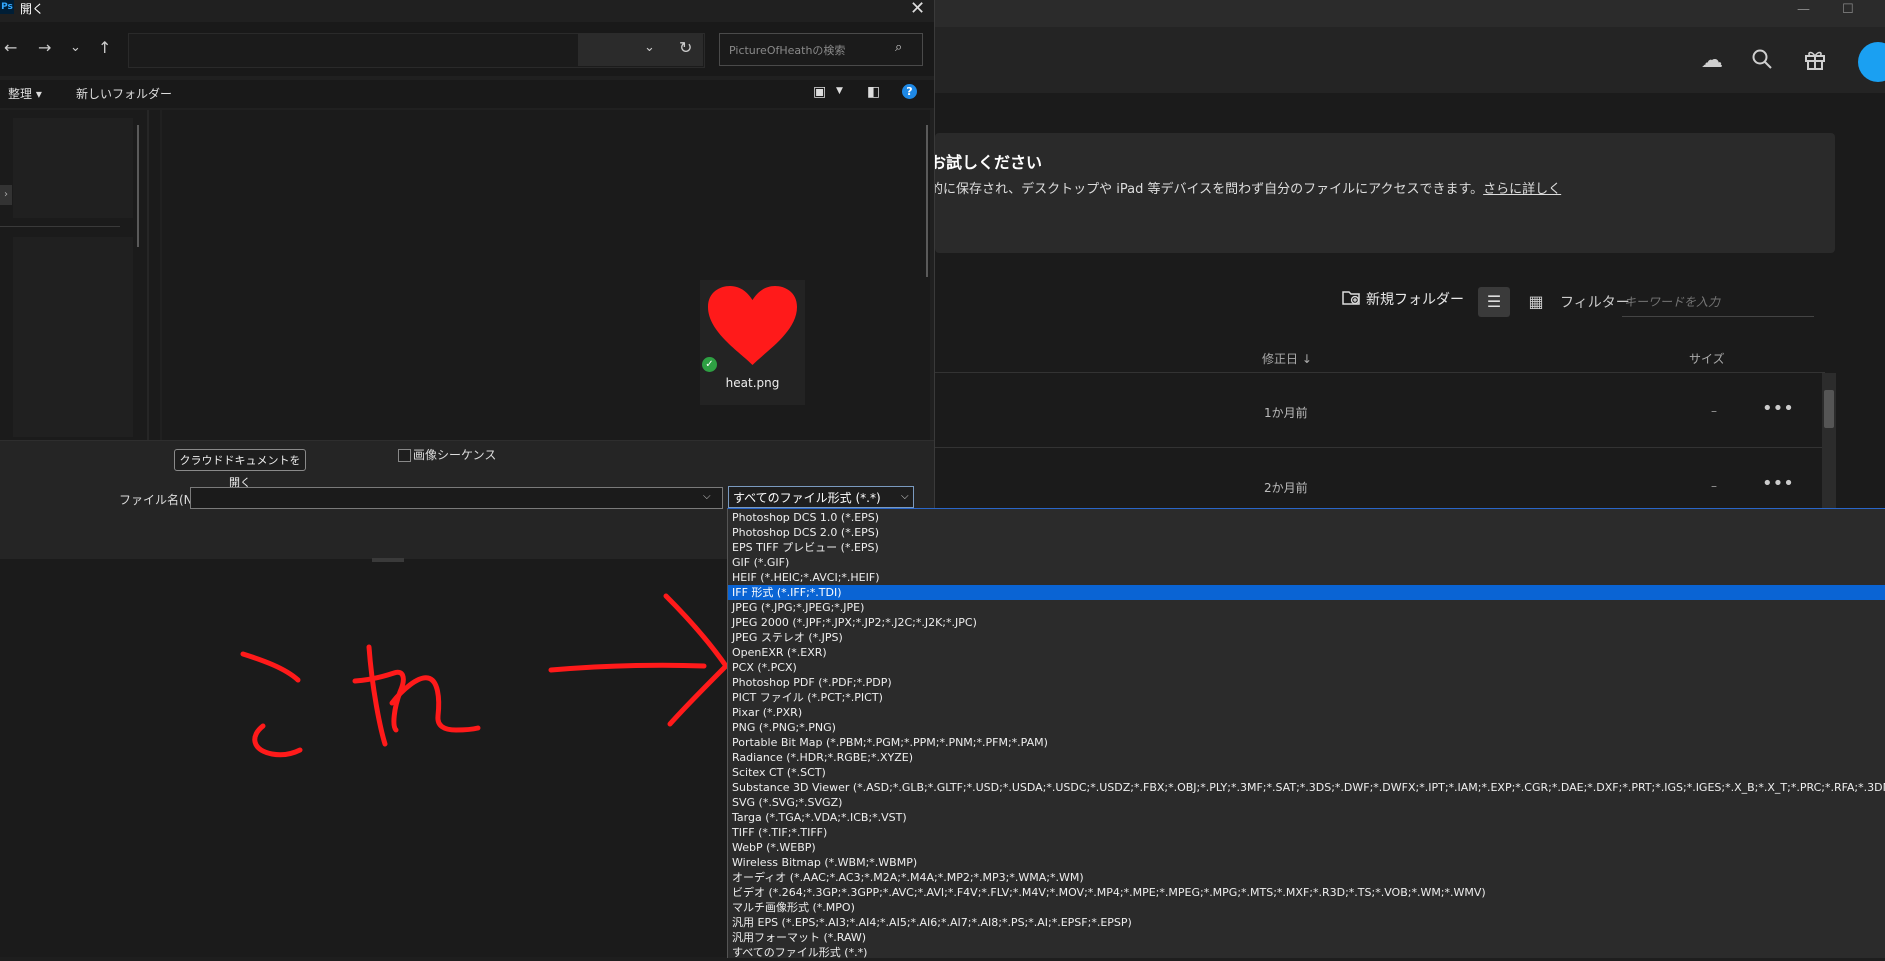 The image size is (1885, 961). Describe the element at coordinates (1410, 60) in the screenshot. I see `photoshop-header` at that location.